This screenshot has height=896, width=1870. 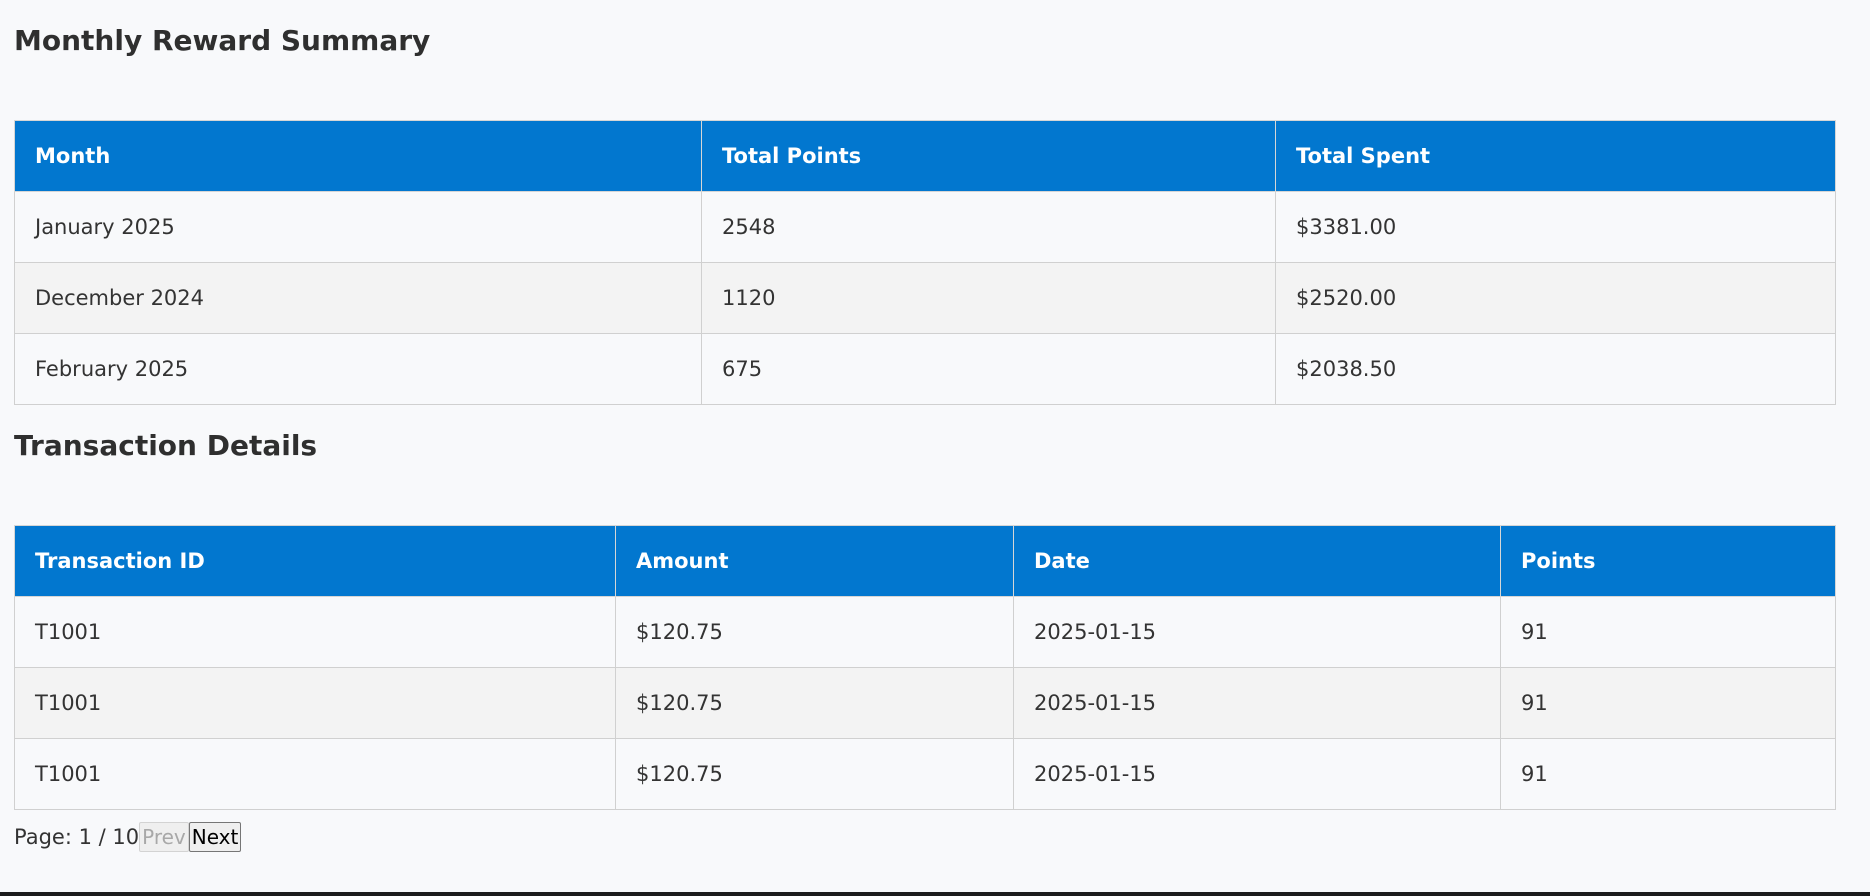 What do you see at coordinates (164, 837) in the screenshot?
I see `prev-button: Prev` at bounding box center [164, 837].